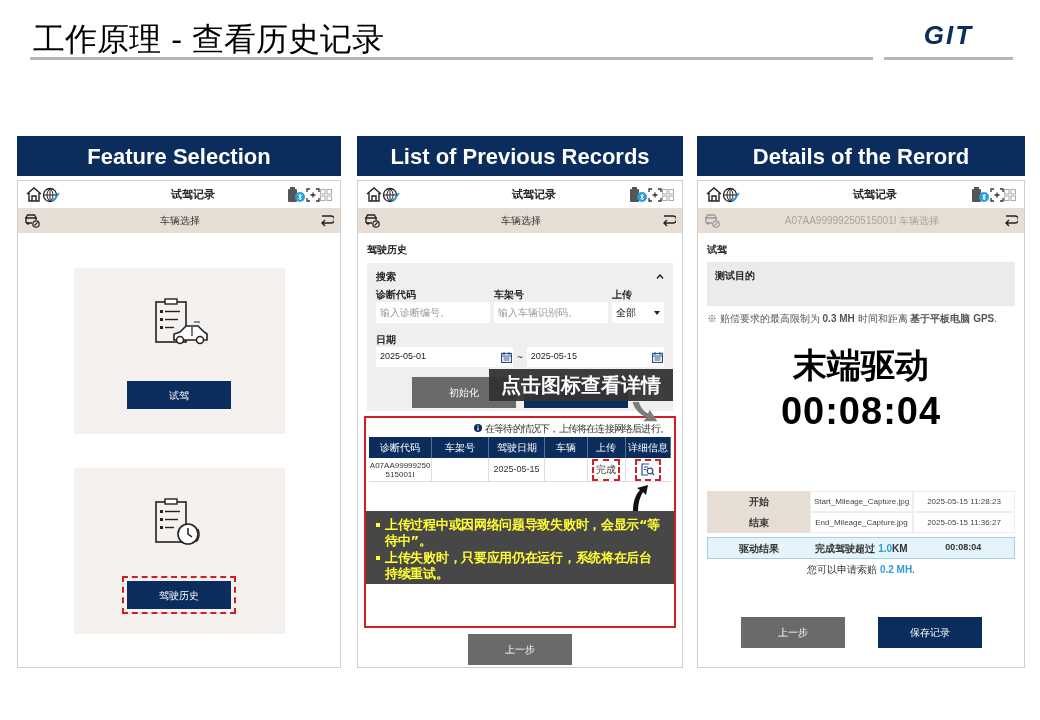 Image resolution: width=1040 pixels, height=720 pixels. I want to click on collapse-icon, so click(660, 276).